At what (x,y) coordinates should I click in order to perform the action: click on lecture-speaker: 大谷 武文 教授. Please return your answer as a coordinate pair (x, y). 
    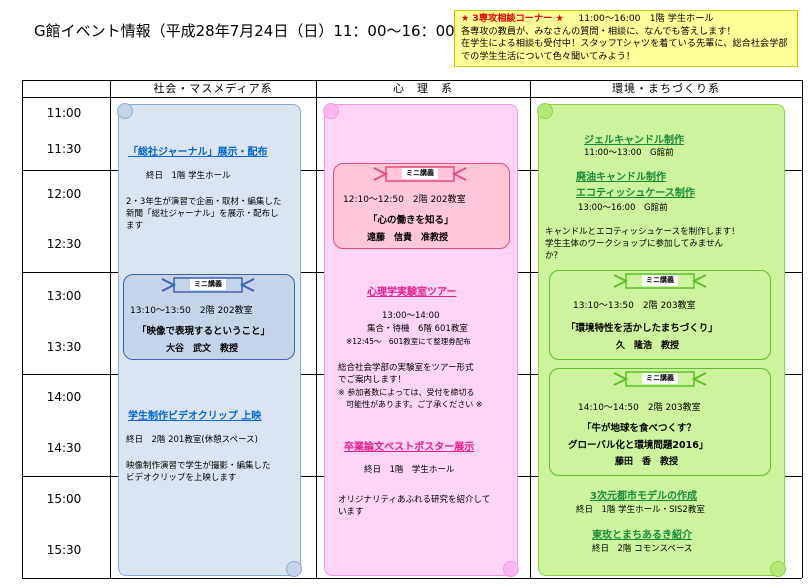
    Looking at the image, I should click on (202, 349).